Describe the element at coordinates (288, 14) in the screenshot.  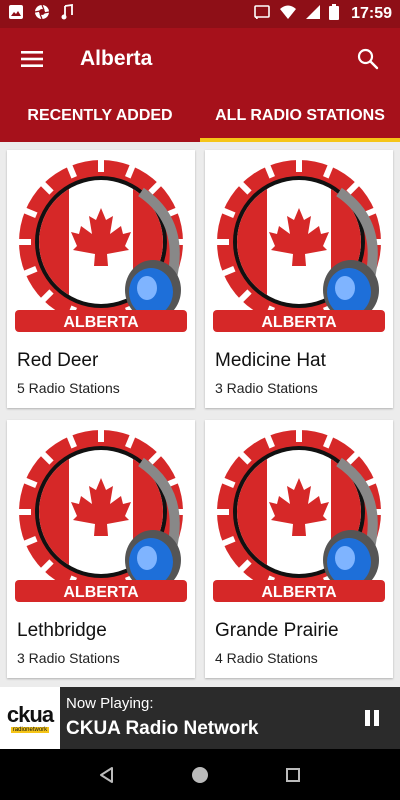
I see `wifi-icon` at that location.